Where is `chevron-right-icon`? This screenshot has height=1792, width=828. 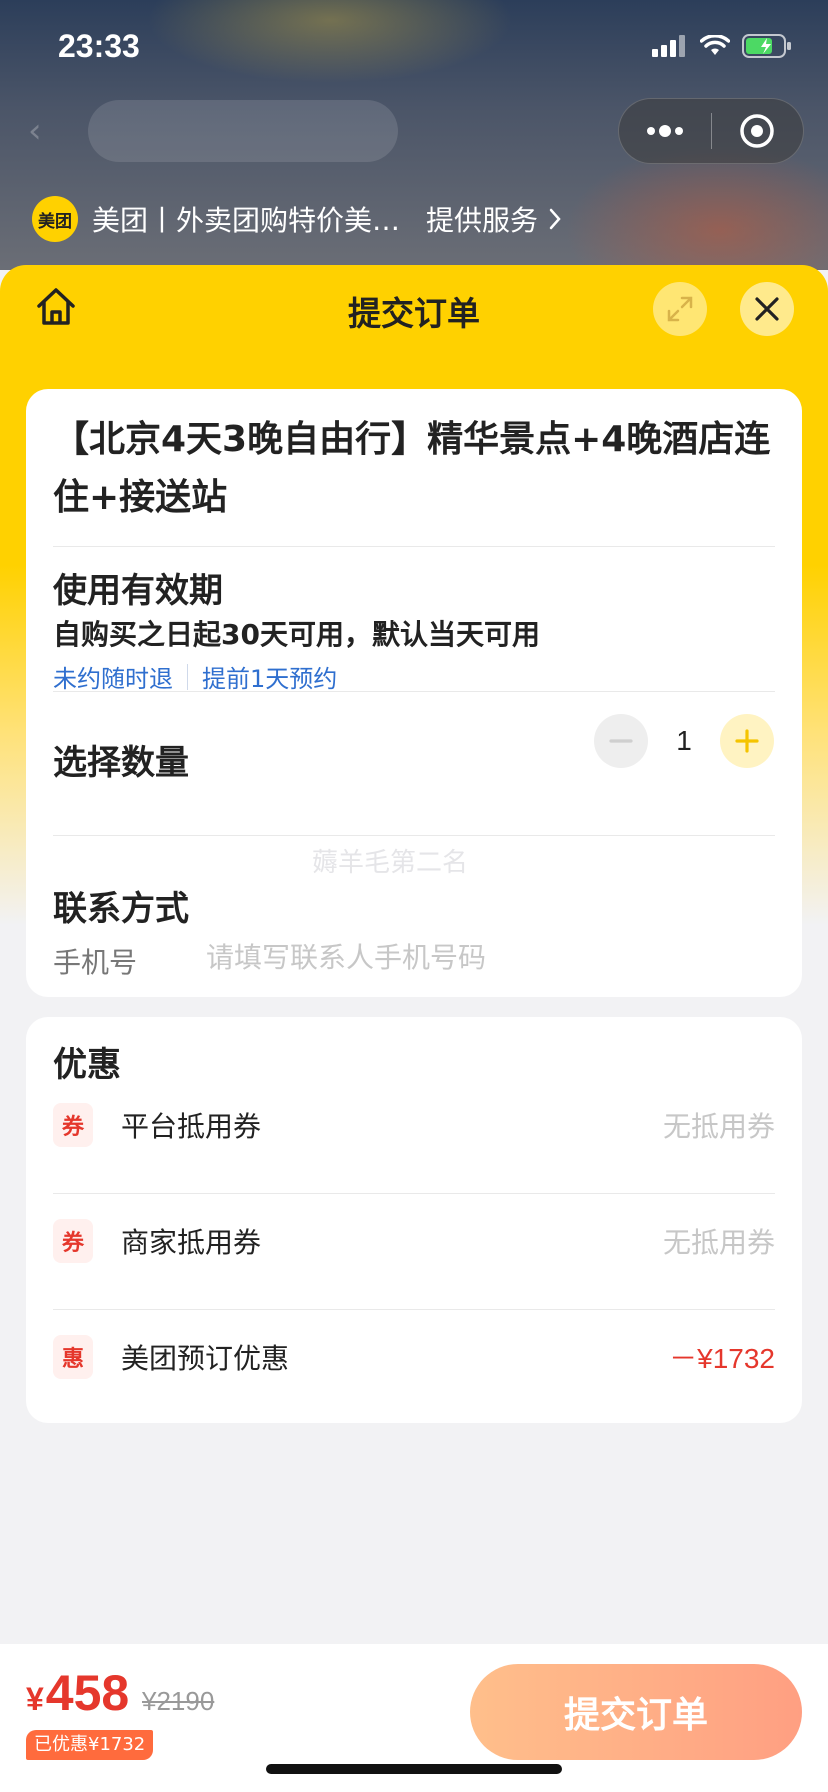
chevron-right-icon is located at coordinates (555, 219).